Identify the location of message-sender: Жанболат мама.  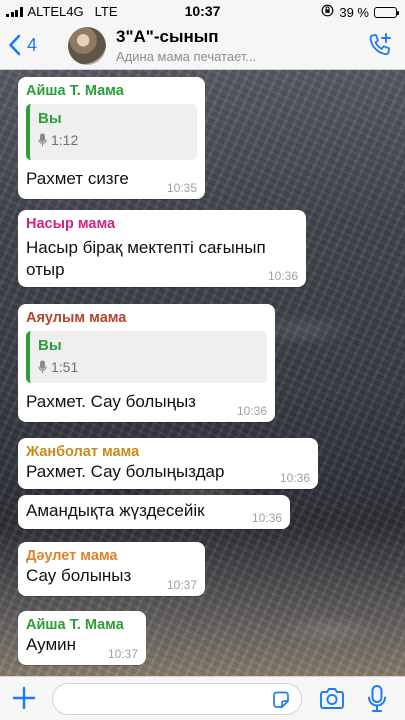
(83, 452).